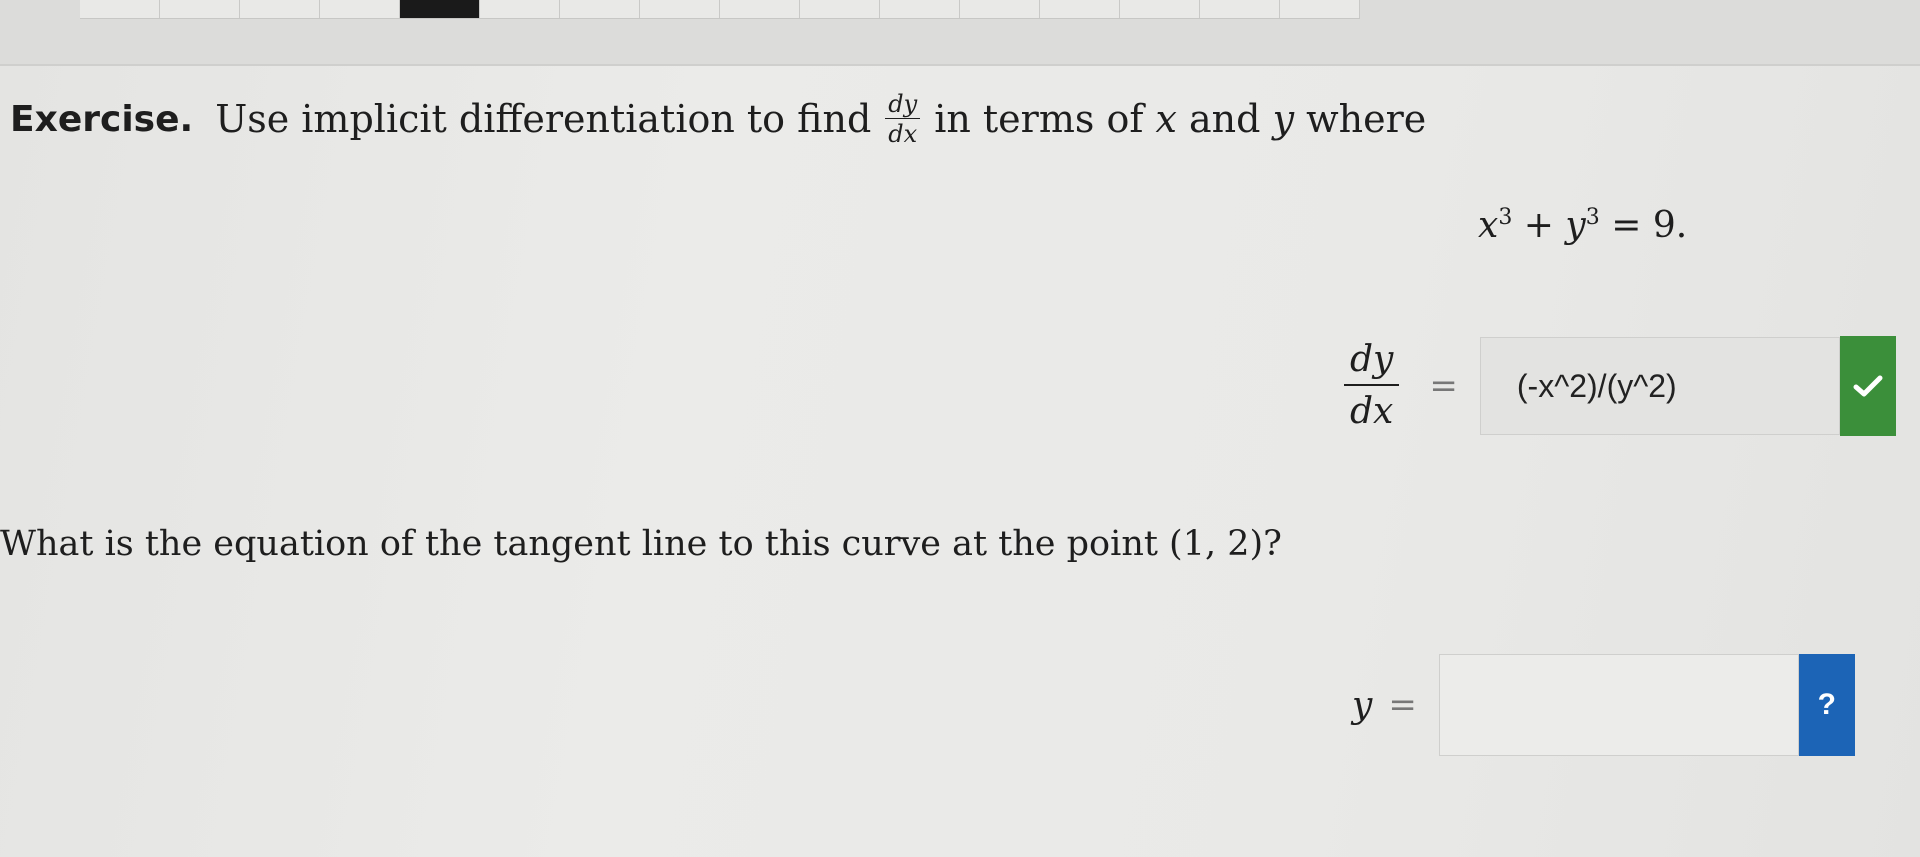 This screenshot has height=857, width=1920. I want to click on variable-x: x, so click(1166, 119).